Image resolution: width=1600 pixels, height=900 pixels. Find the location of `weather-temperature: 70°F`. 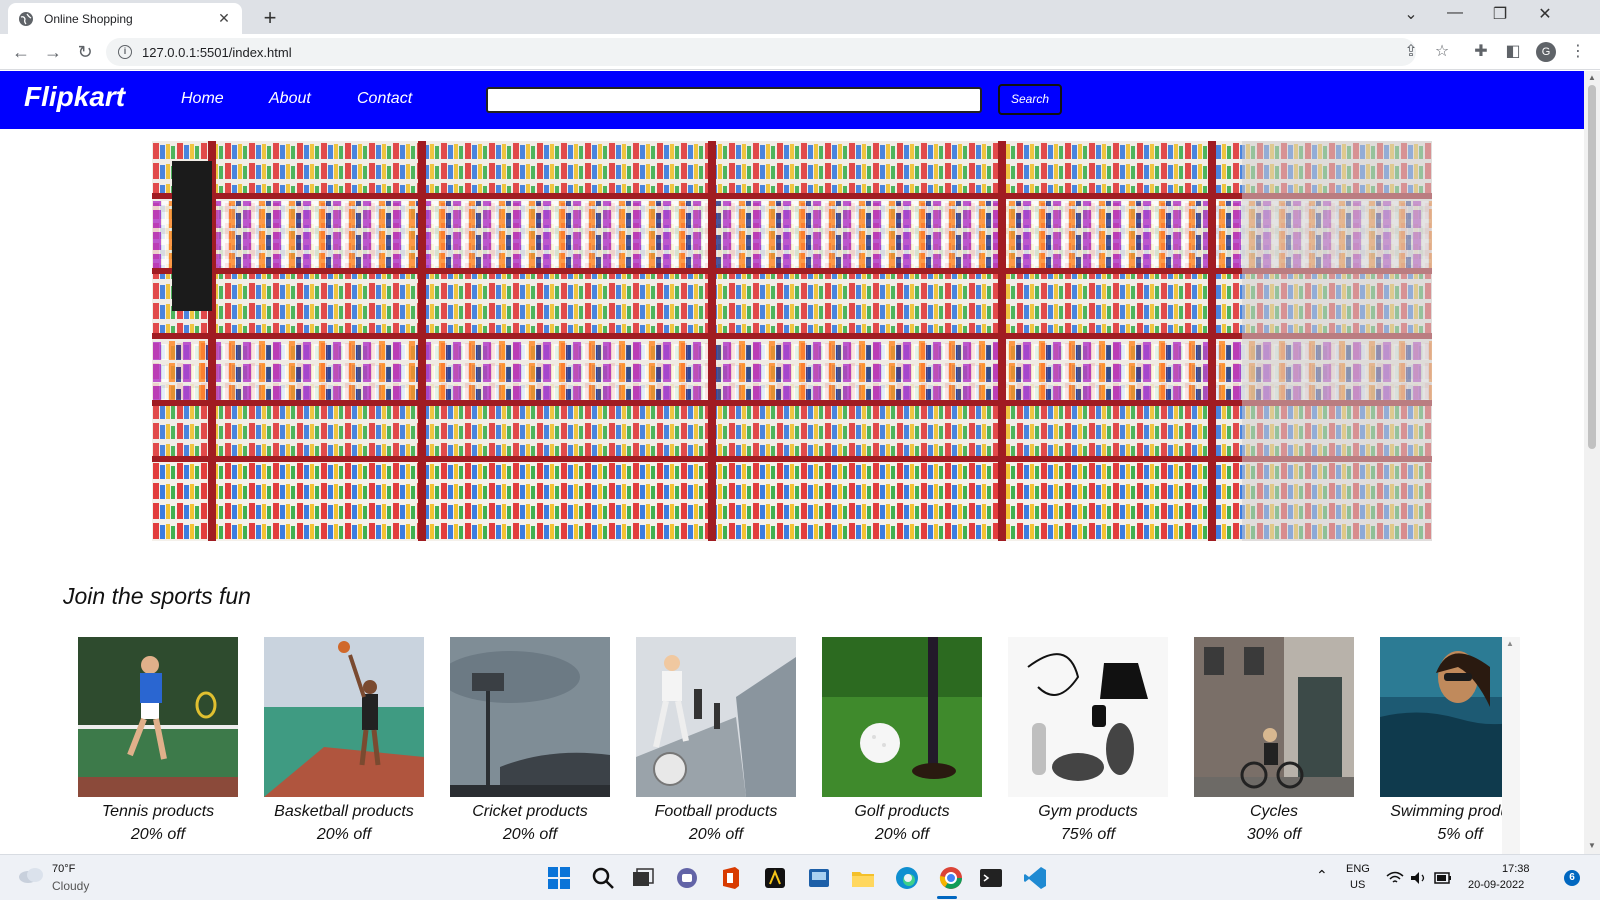

weather-temperature: 70°F is located at coordinates (63, 869).